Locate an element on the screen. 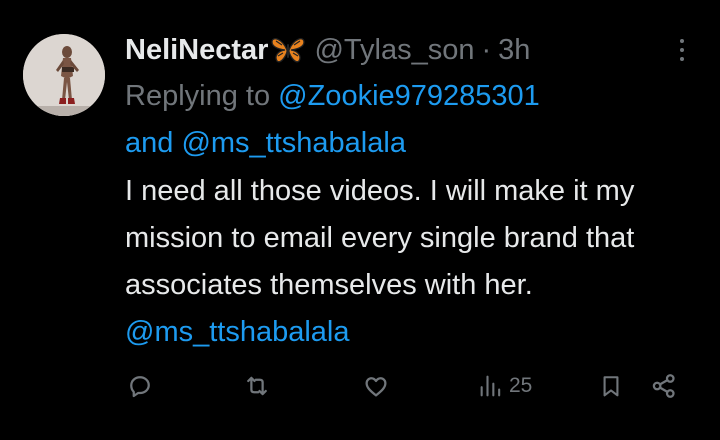 This screenshot has height=440, width=720. share-icon is located at coordinates (663, 386).